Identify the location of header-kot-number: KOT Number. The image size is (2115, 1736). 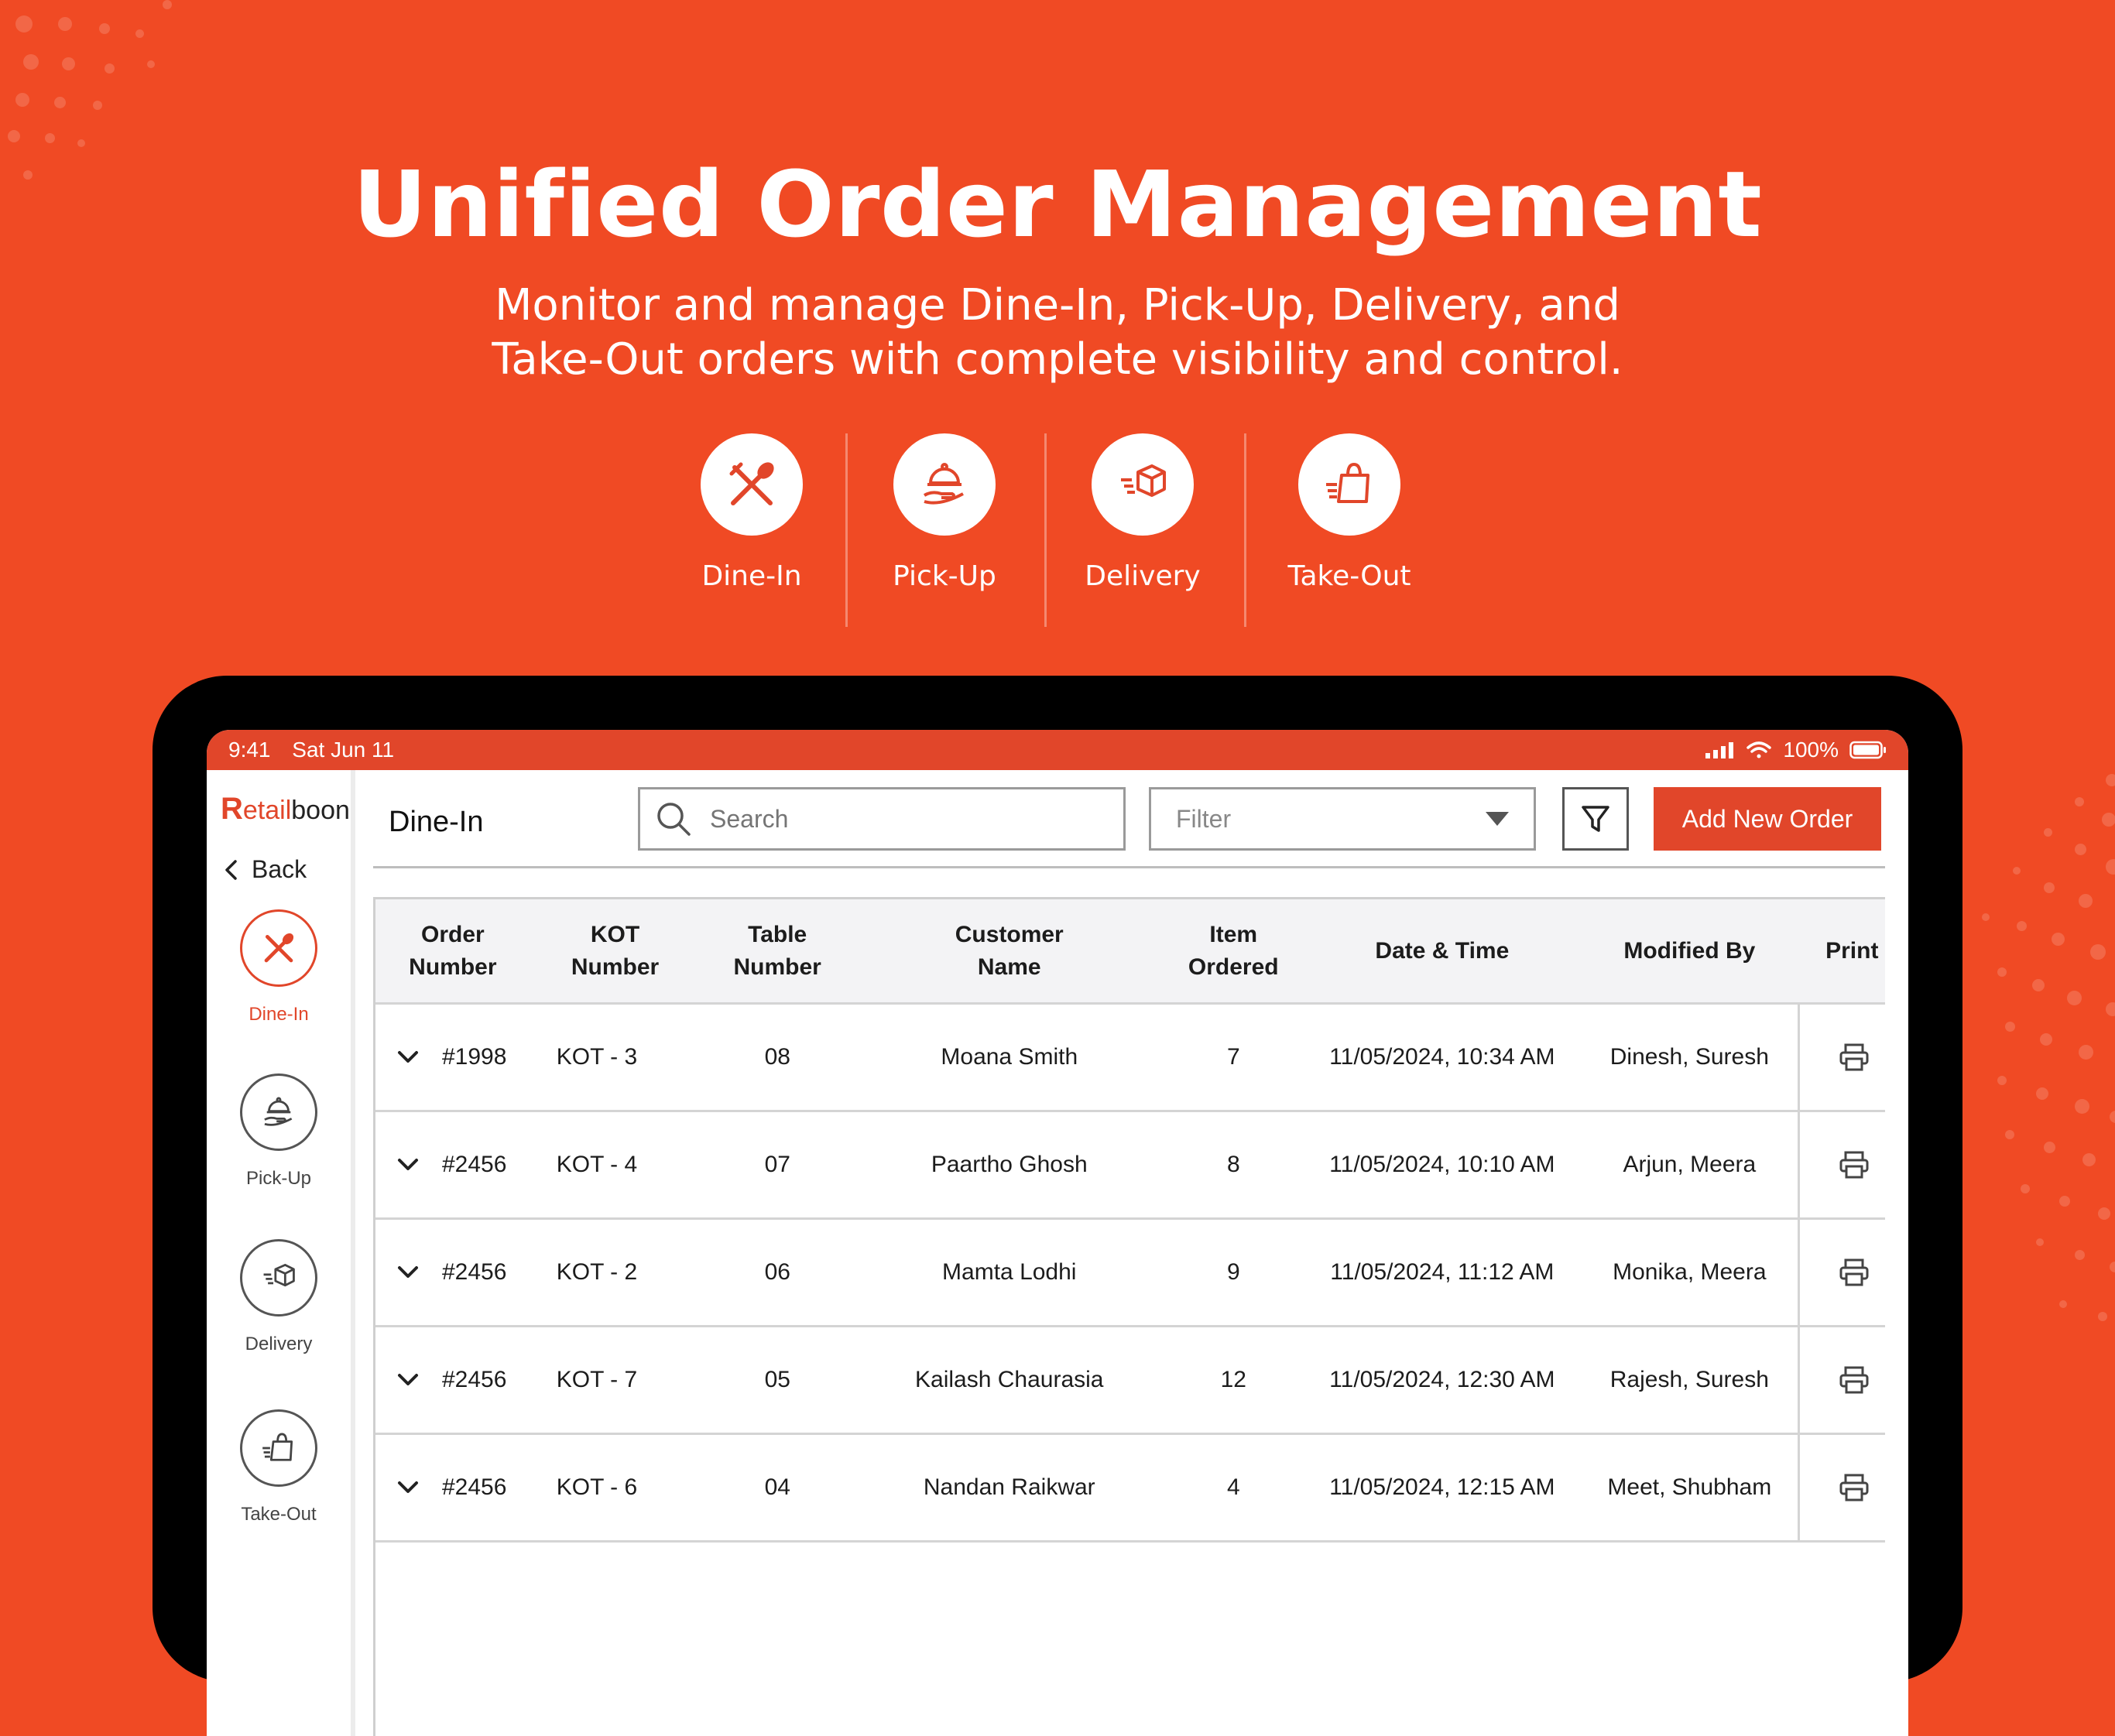
(615, 950).